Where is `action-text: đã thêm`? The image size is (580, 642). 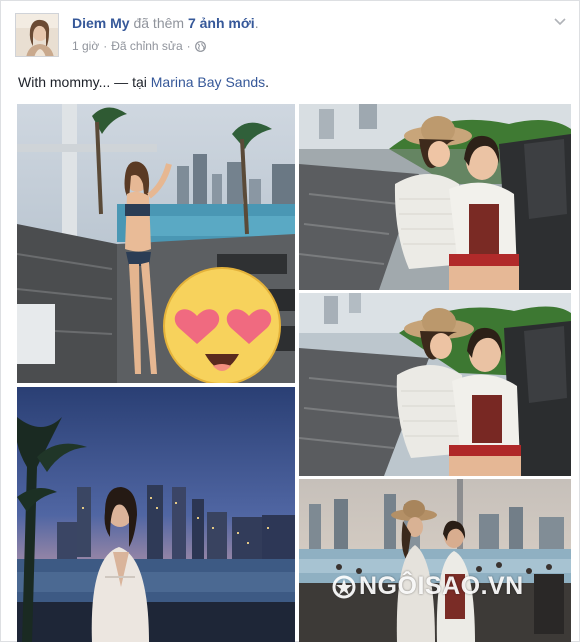 action-text: đã thêm is located at coordinates (159, 23).